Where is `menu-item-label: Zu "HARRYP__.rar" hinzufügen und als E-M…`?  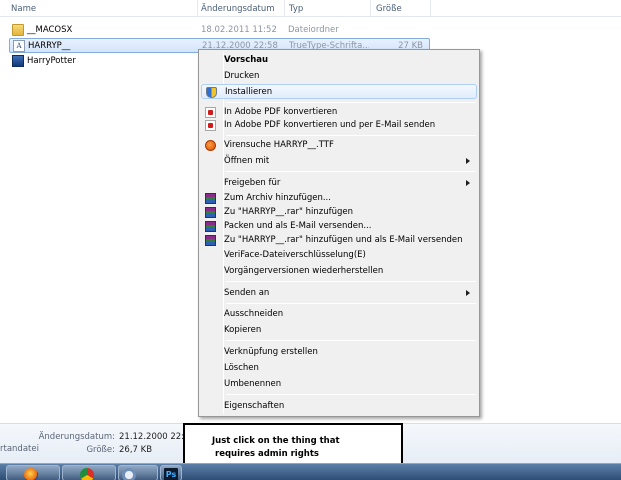 menu-item-label: Zu "HARRYP__.rar" hinzufügen und als E-M… is located at coordinates (343, 240).